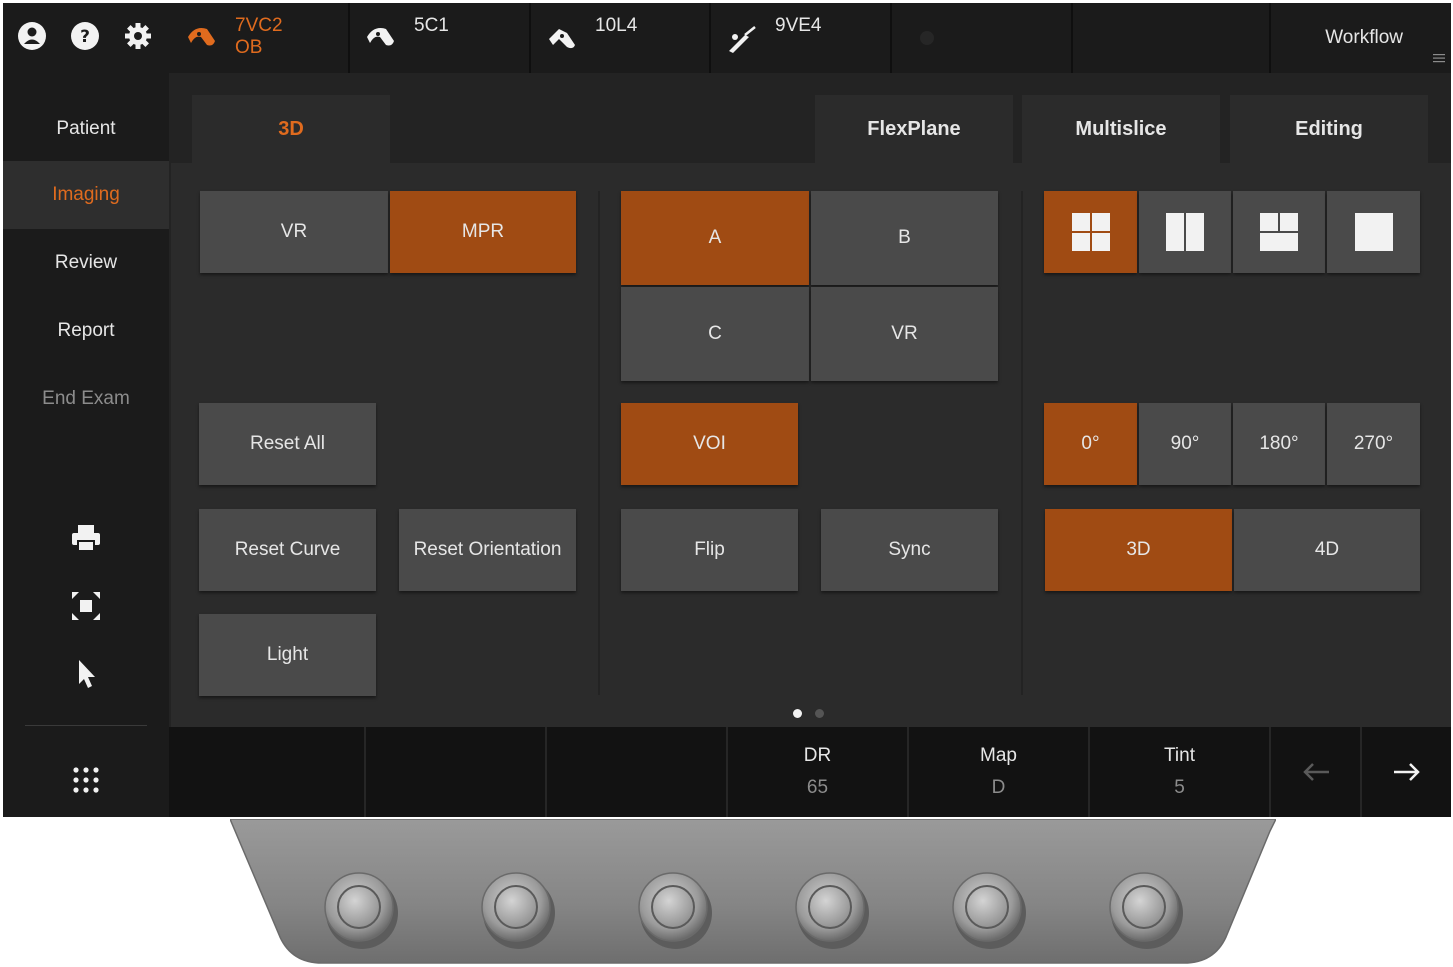 The width and height of the screenshot is (1453, 967). Describe the element at coordinates (1138, 550) in the screenshot. I see `mode-3d-button: 3D` at that location.